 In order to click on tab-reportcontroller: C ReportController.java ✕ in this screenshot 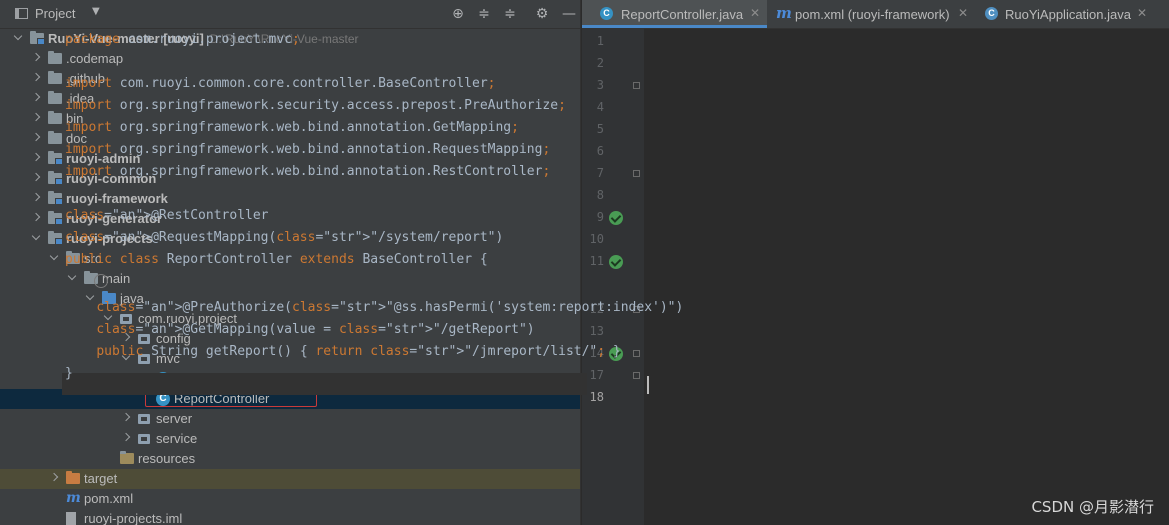, I will do `click(674, 14)`.